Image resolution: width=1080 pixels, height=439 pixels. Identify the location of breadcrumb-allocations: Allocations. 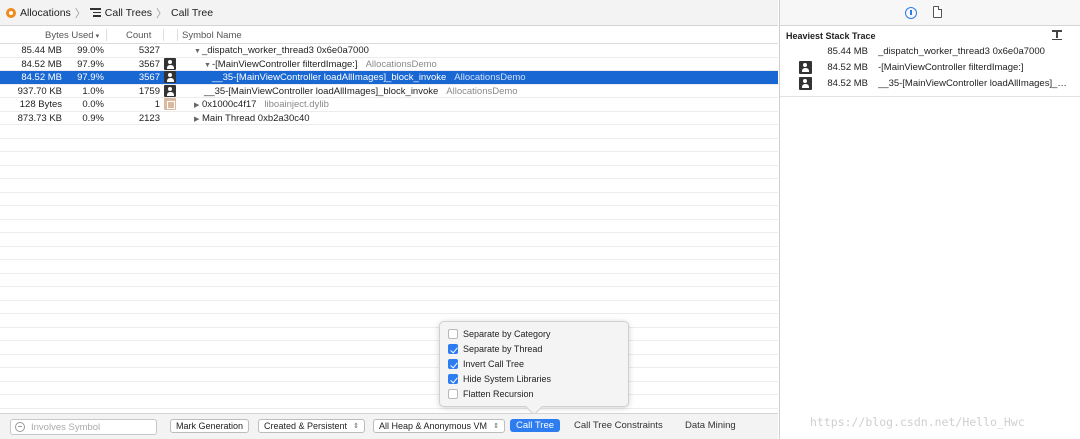
(38, 13).